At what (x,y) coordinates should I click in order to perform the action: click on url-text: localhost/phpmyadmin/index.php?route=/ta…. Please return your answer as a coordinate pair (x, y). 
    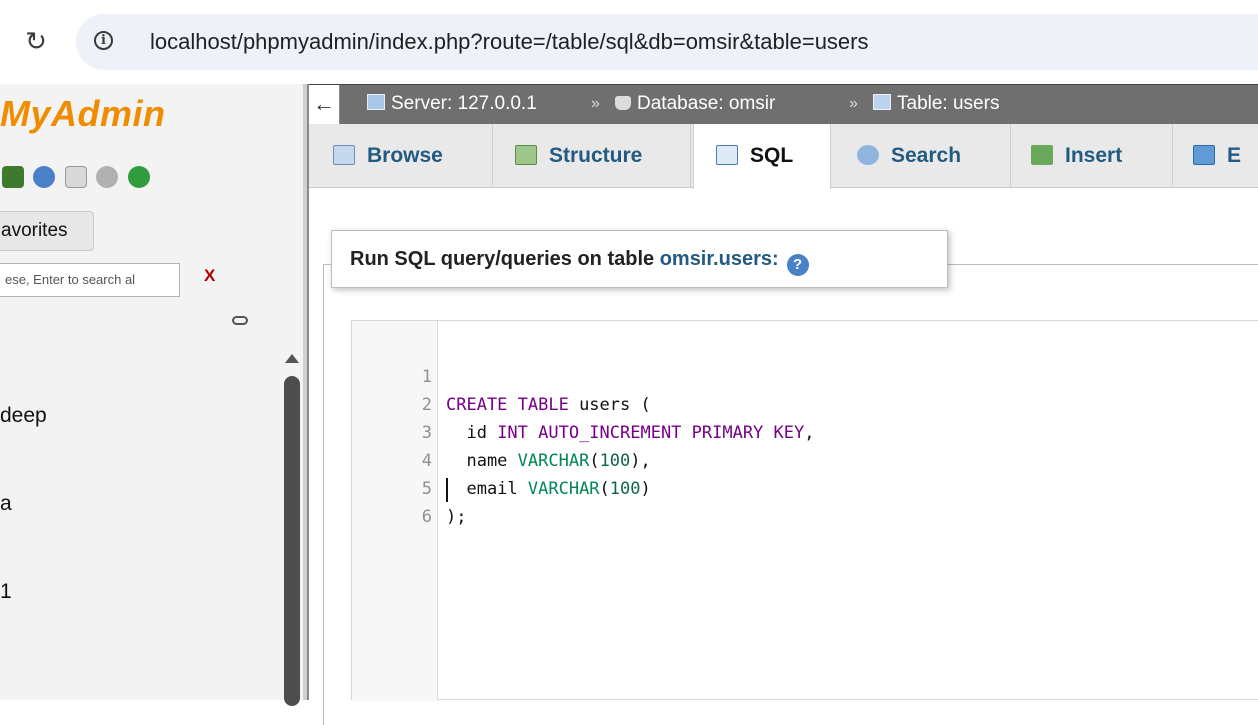
    Looking at the image, I should click on (509, 42).